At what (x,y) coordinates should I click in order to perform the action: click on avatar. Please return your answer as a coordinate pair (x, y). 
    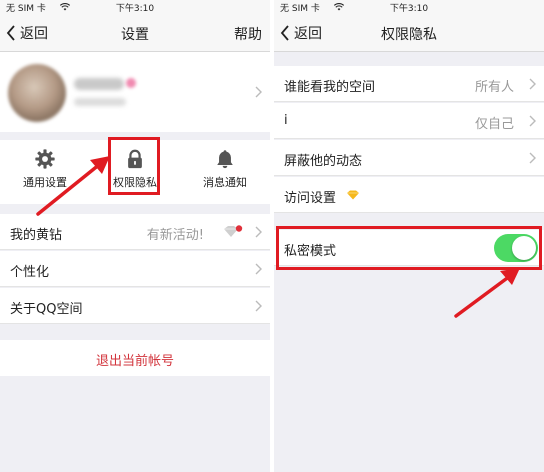
    Looking at the image, I should click on (37, 93).